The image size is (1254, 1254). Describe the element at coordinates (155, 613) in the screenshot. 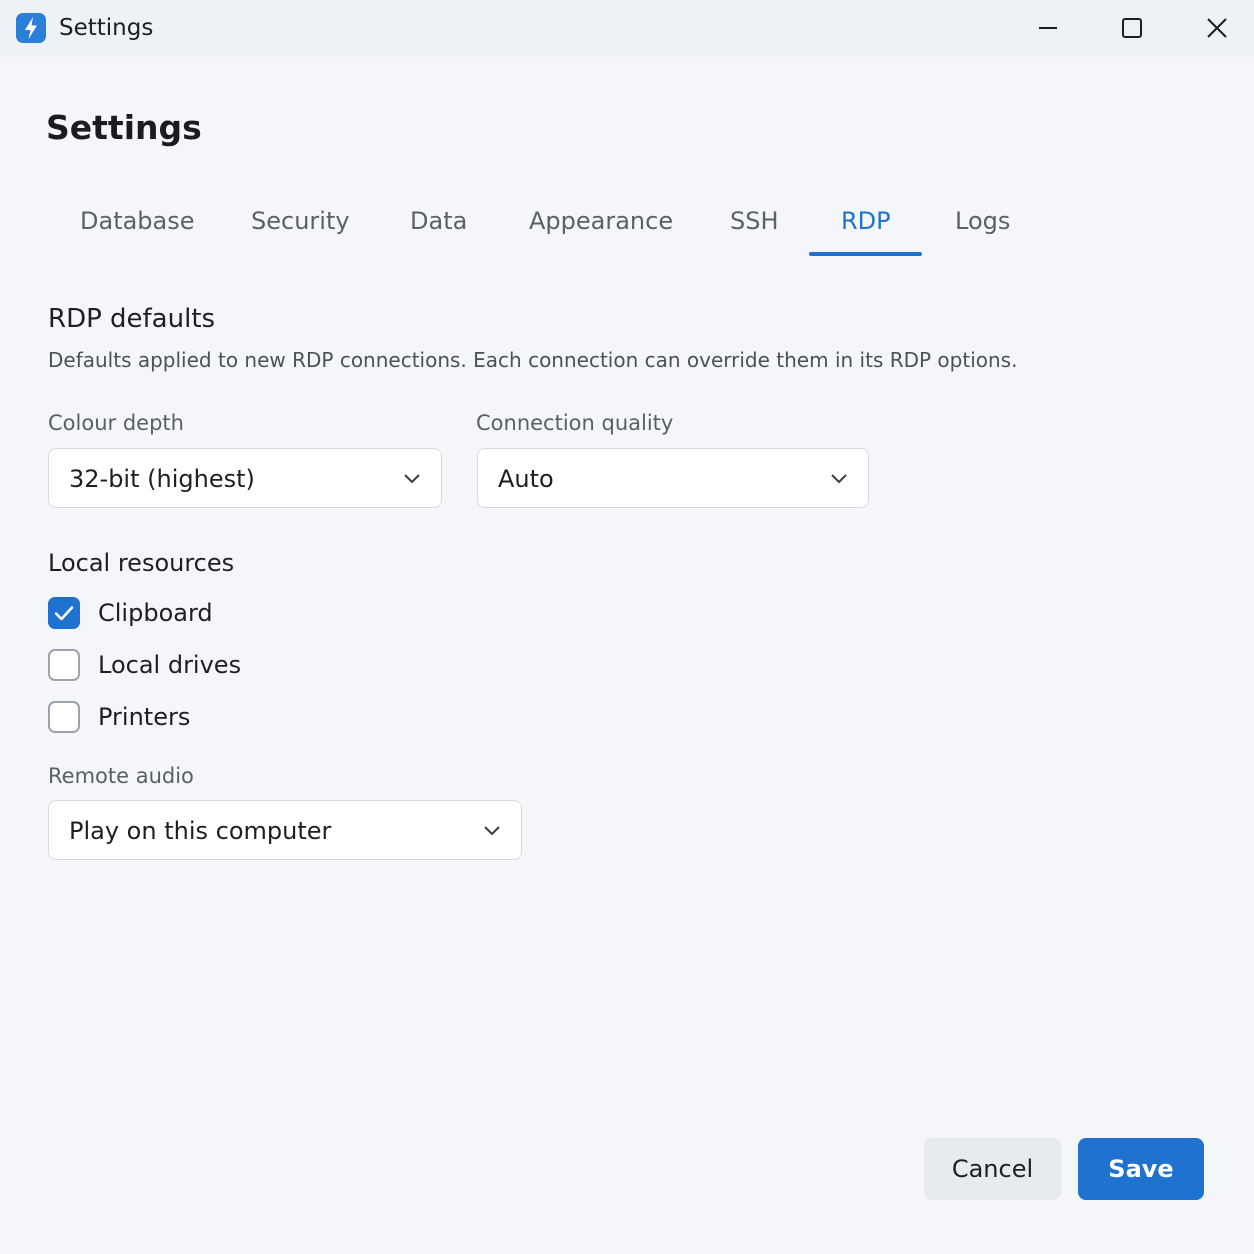

I see `clipboard-label: Clipboard` at that location.